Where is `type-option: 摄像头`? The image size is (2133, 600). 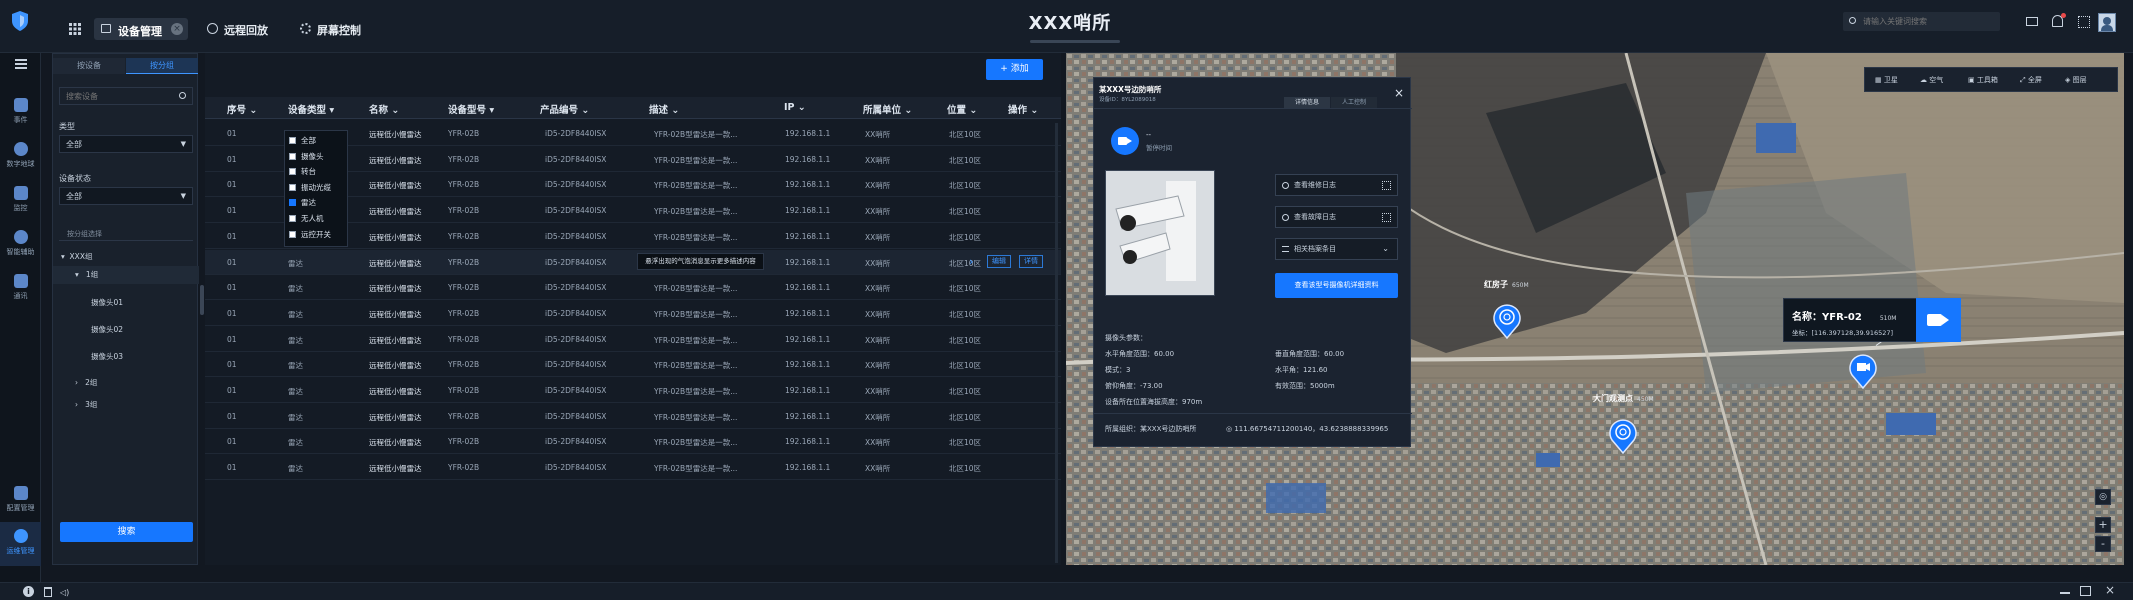 type-option: 摄像头 is located at coordinates (306, 156).